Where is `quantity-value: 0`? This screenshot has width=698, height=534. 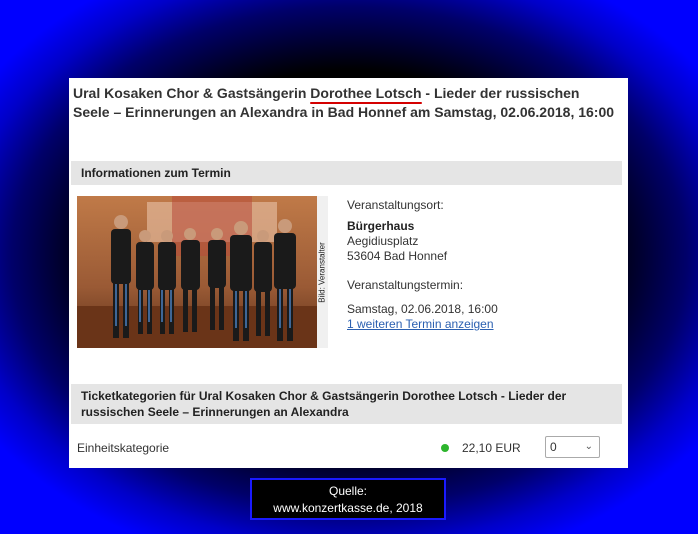 quantity-value: 0 is located at coordinates (553, 447).